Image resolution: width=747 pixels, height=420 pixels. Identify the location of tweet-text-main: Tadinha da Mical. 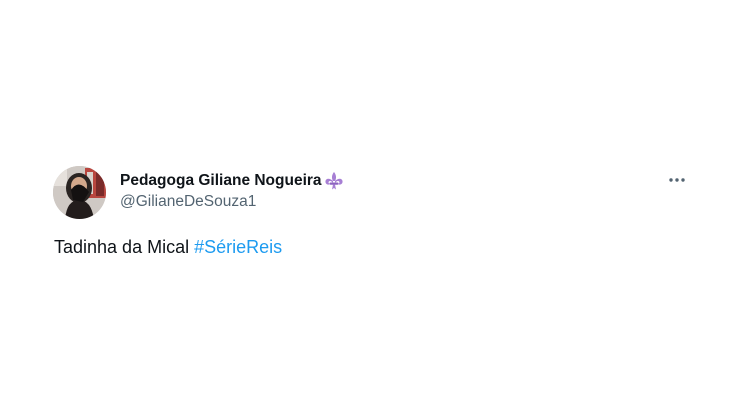
(122, 247).